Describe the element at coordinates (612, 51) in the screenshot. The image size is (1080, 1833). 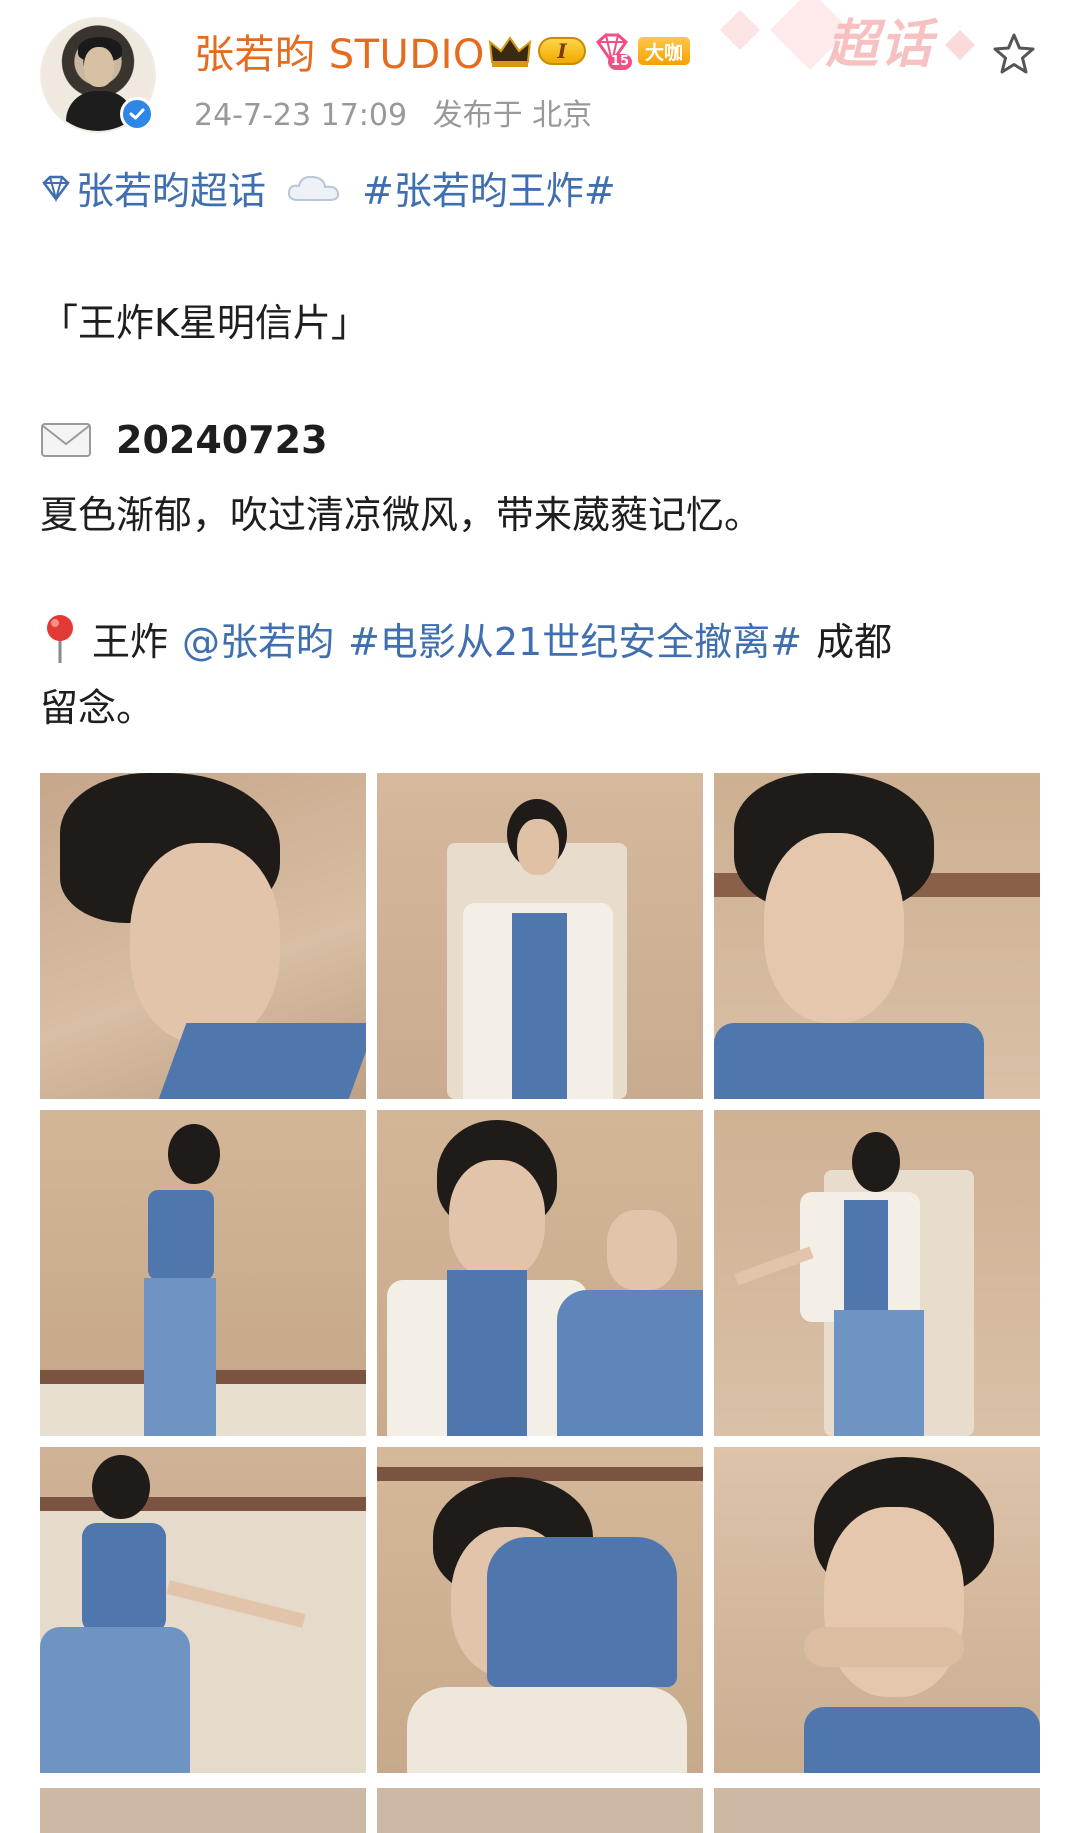
I see `gem-icon: 15` at that location.